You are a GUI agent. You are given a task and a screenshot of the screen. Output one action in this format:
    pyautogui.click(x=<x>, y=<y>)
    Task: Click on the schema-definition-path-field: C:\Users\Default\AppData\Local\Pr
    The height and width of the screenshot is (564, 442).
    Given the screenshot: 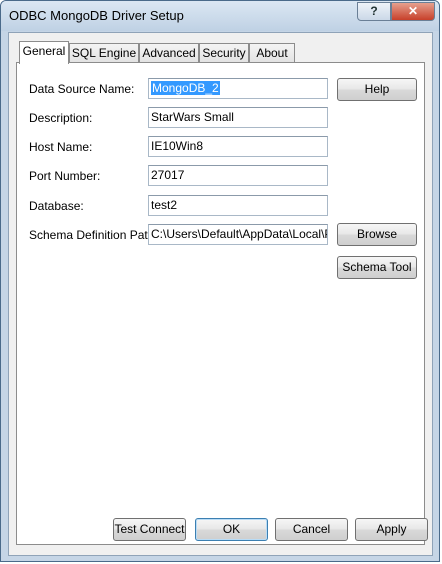 What is the action you would take?
    pyautogui.click(x=238, y=234)
    